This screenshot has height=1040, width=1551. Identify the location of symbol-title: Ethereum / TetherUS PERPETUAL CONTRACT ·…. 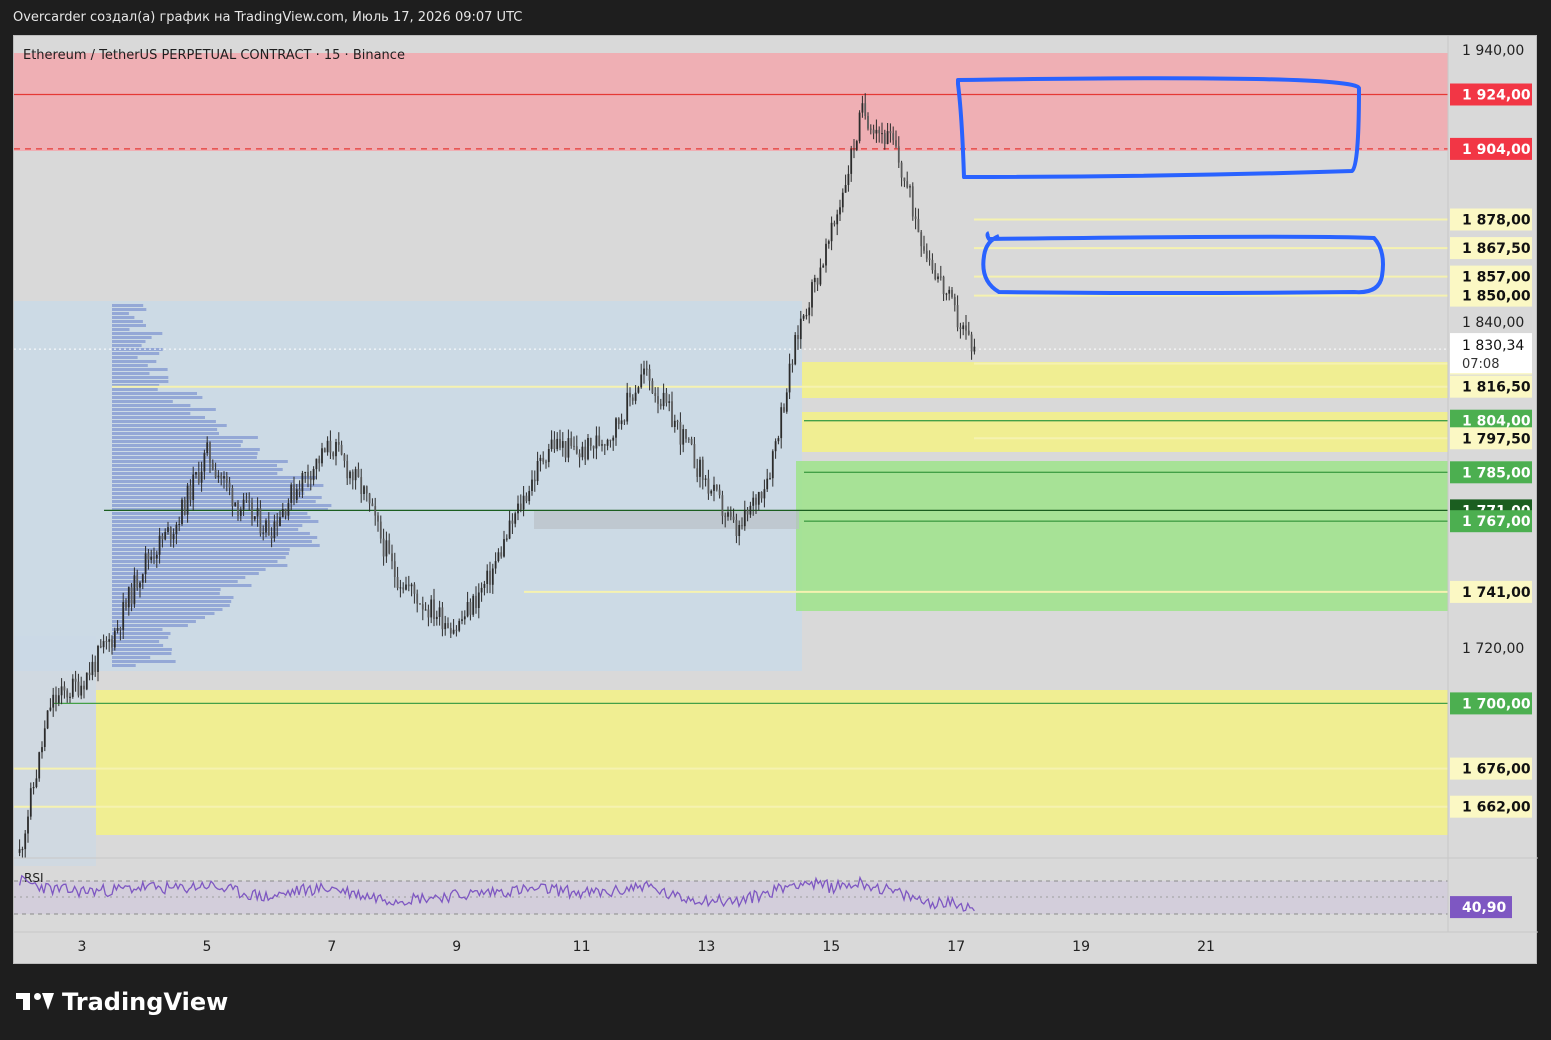
(214, 55).